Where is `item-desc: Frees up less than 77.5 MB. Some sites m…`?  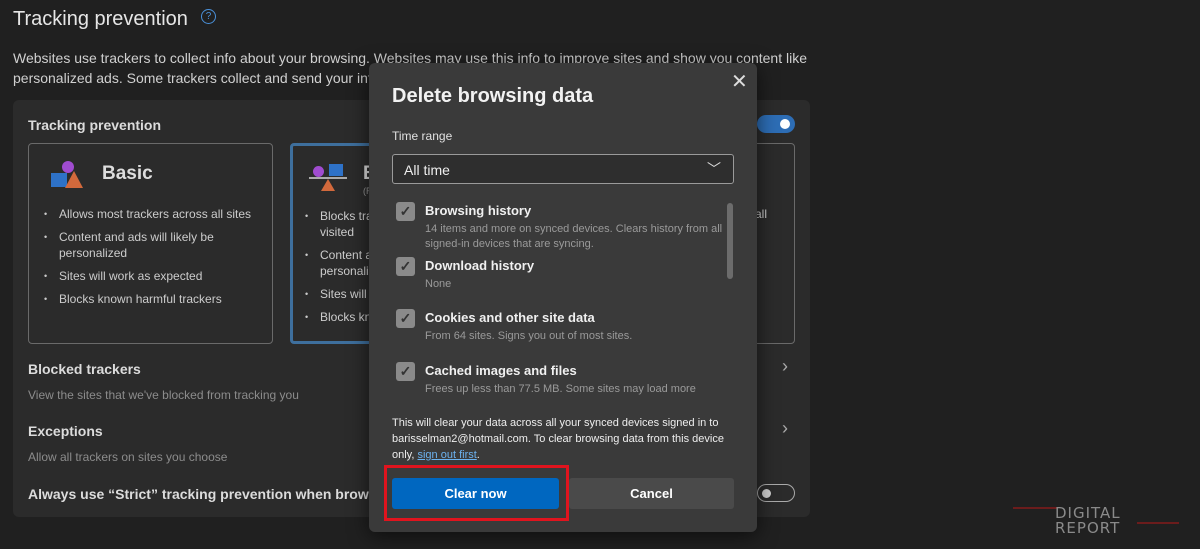
item-desc: Frees up less than 77.5 MB. Some sites m… is located at coordinates (560, 389).